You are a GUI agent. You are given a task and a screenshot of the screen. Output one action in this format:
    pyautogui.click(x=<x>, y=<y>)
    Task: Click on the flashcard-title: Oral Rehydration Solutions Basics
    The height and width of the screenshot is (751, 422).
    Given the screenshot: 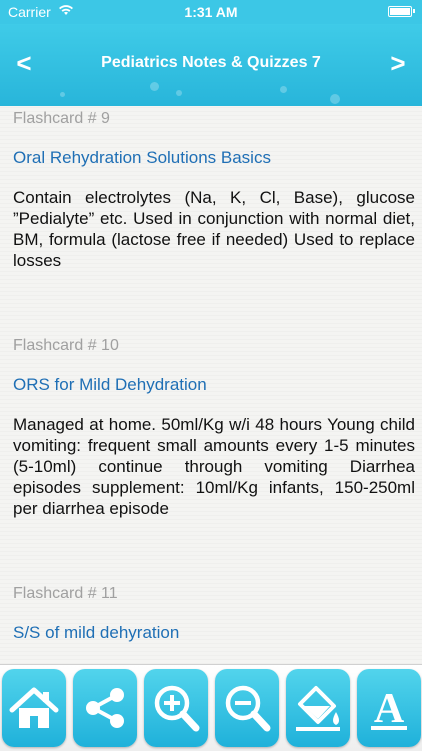 What is the action you would take?
    pyautogui.click(x=214, y=158)
    